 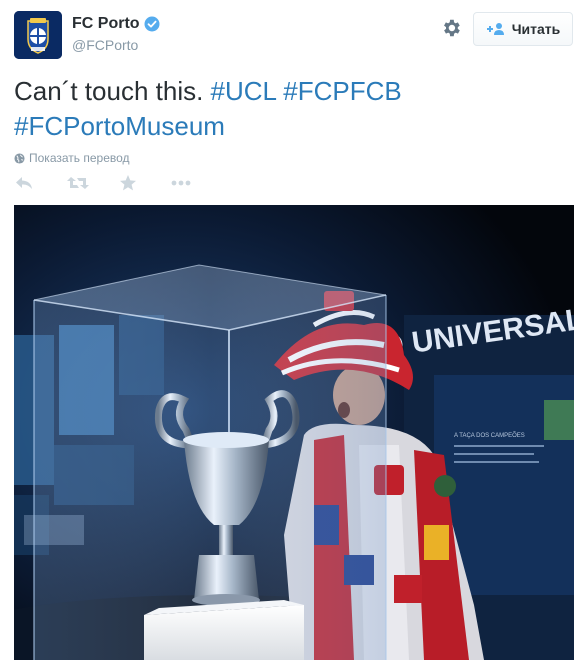 I want to click on reply-icon, so click(x=26, y=185).